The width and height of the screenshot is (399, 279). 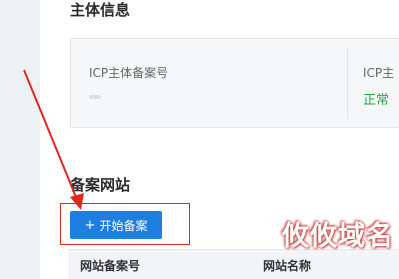 I want to click on arrow-head, so click(x=77, y=201).